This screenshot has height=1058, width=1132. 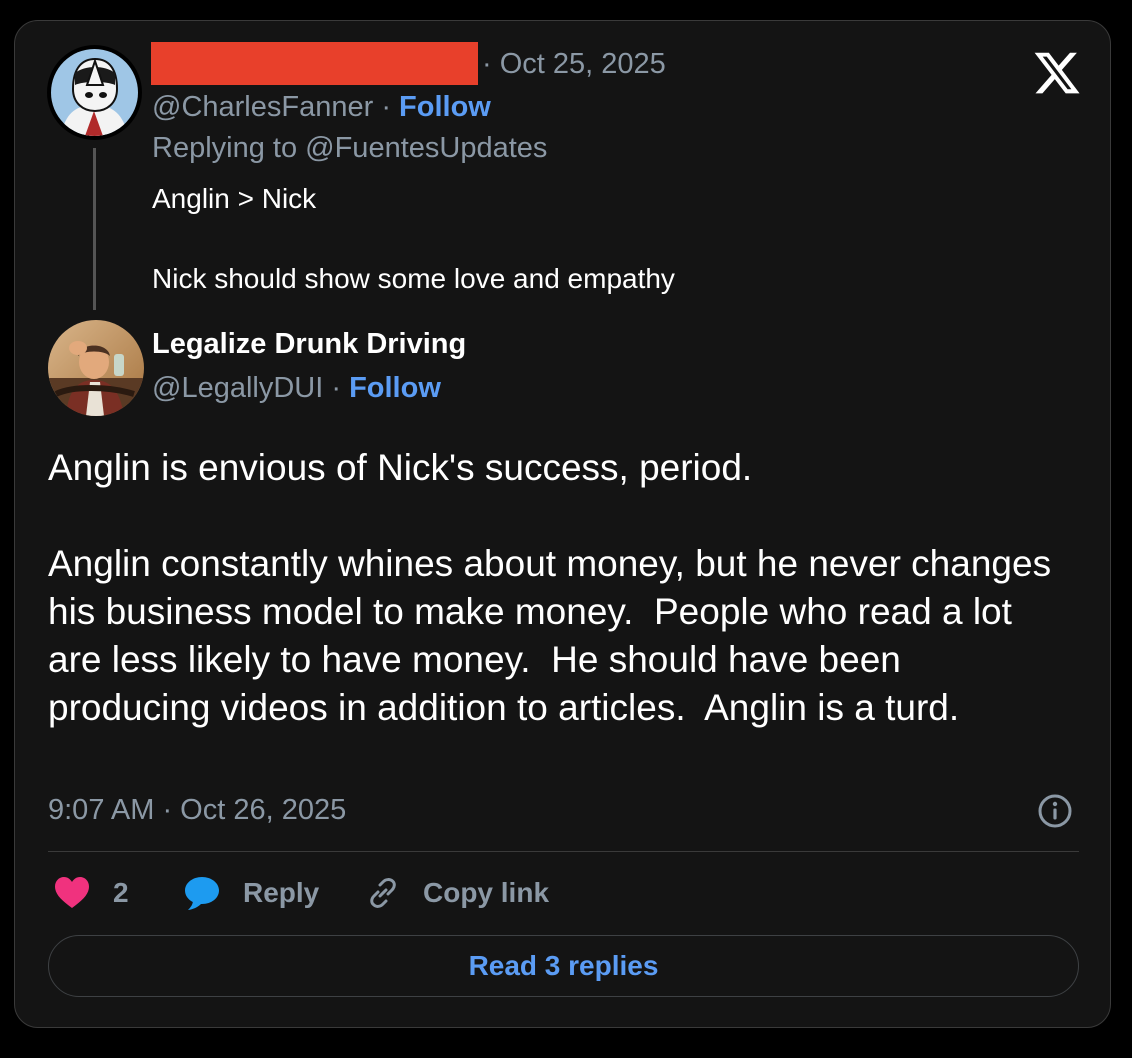 I want to click on parent-avatar-image, so click(x=94, y=92).